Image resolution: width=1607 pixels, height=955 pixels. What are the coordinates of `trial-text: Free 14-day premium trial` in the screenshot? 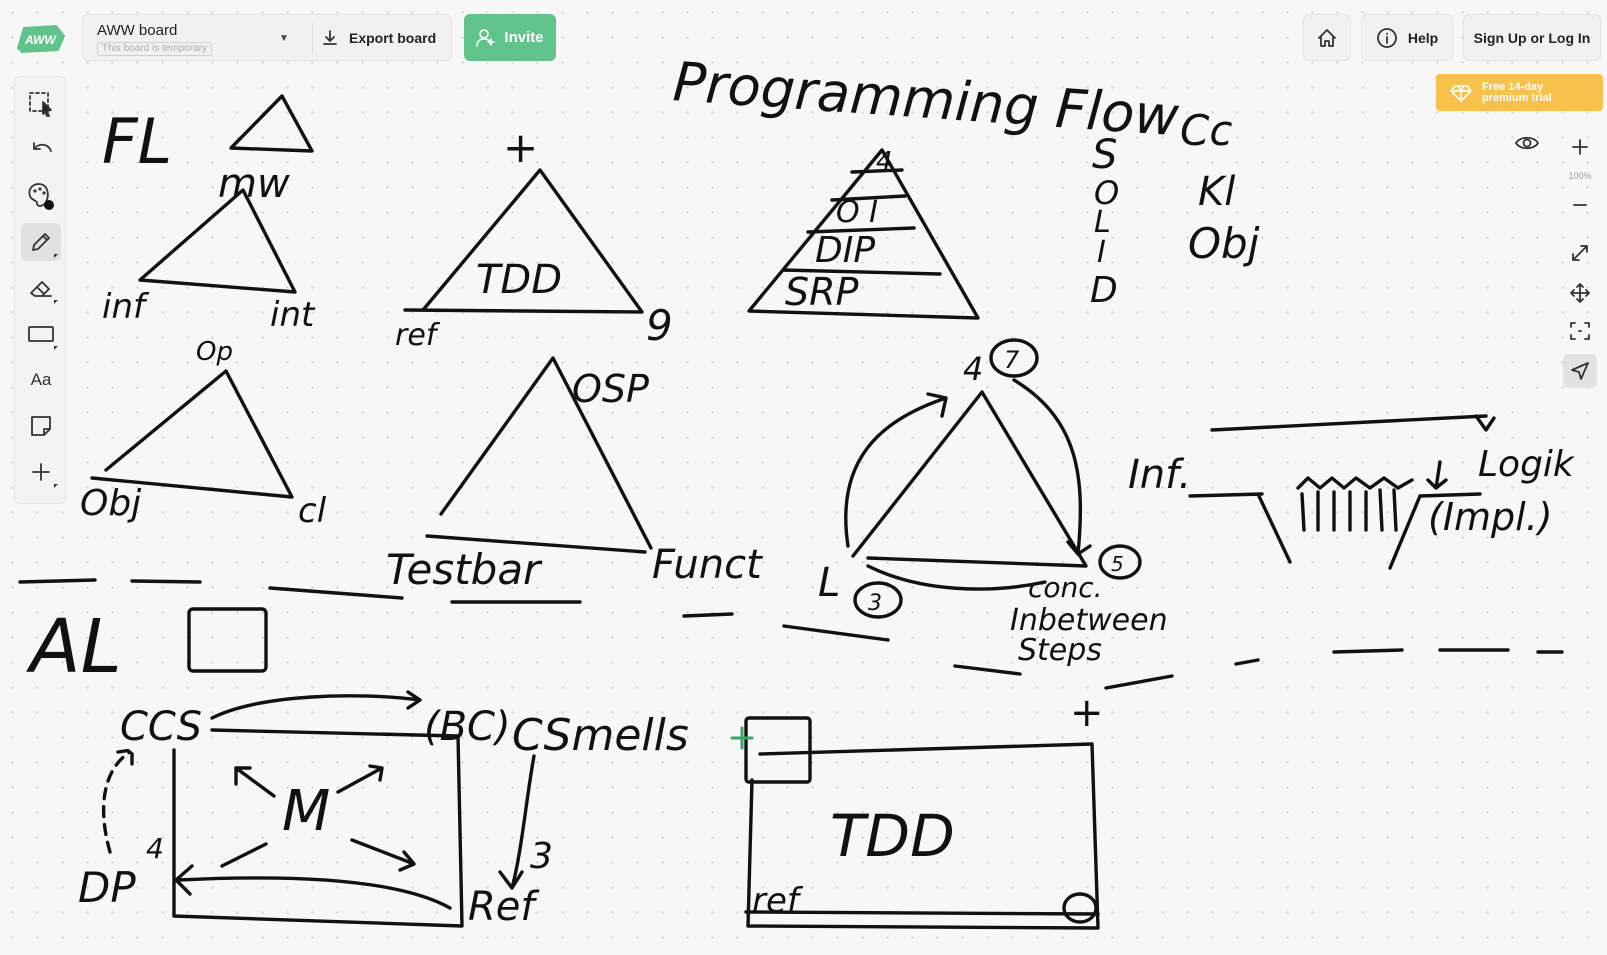 It's located at (1517, 92).